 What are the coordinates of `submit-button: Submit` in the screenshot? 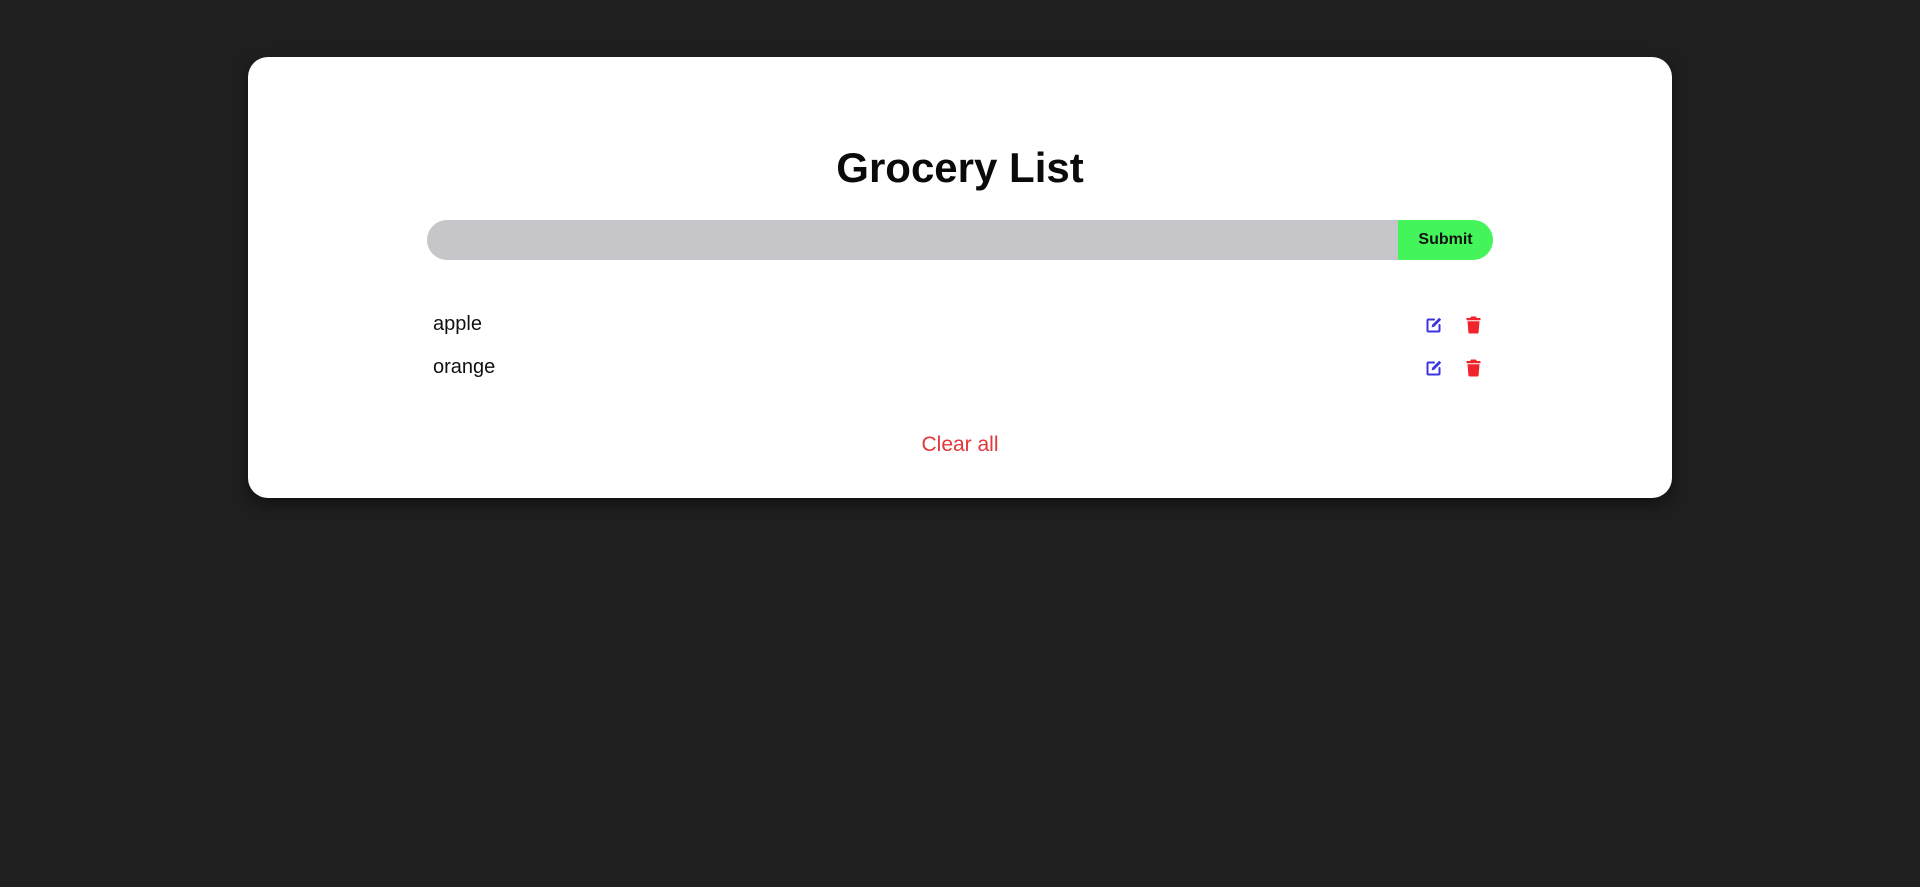 It's located at (1445, 240).